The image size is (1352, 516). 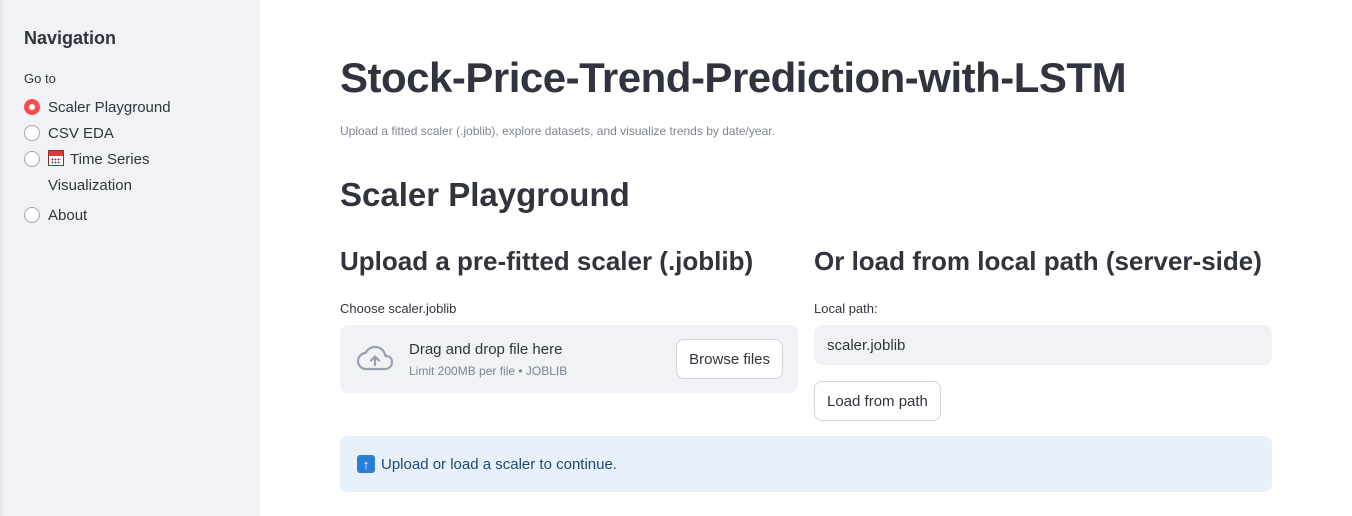 What do you see at coordinates (142, 133) in the screenshot?
I see `radio-option-csv-eda: CSV EDA` at bounding box center [142, 133].